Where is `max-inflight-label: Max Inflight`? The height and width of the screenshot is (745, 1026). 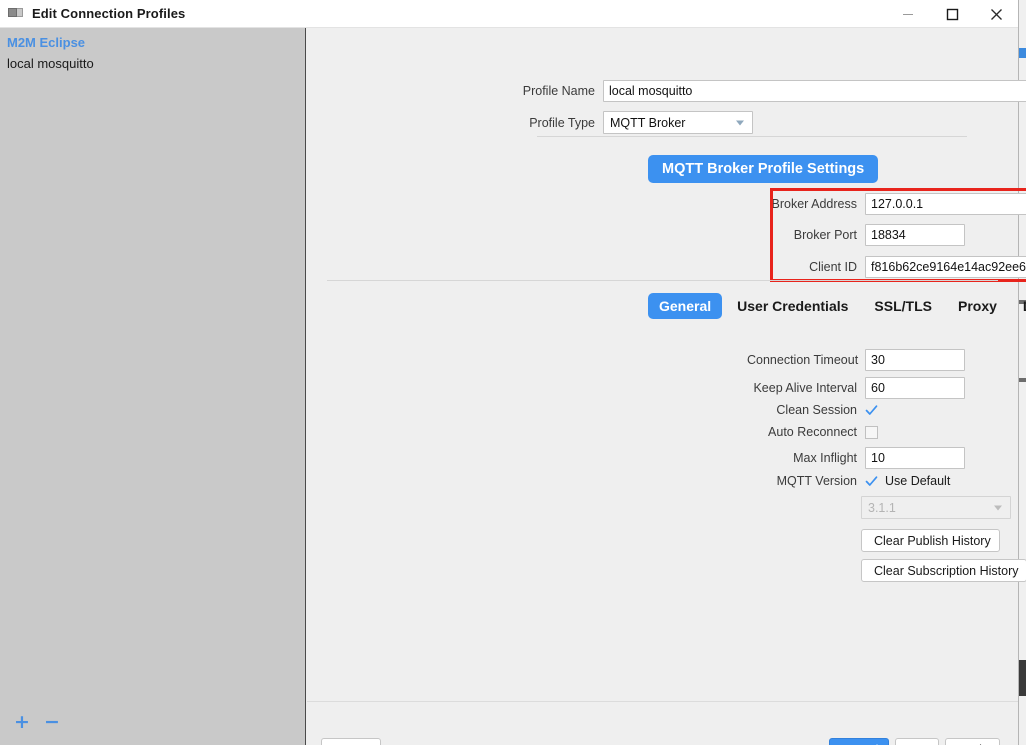
max-inflight-label: Max Inflight is located at coordinates (825, 458).